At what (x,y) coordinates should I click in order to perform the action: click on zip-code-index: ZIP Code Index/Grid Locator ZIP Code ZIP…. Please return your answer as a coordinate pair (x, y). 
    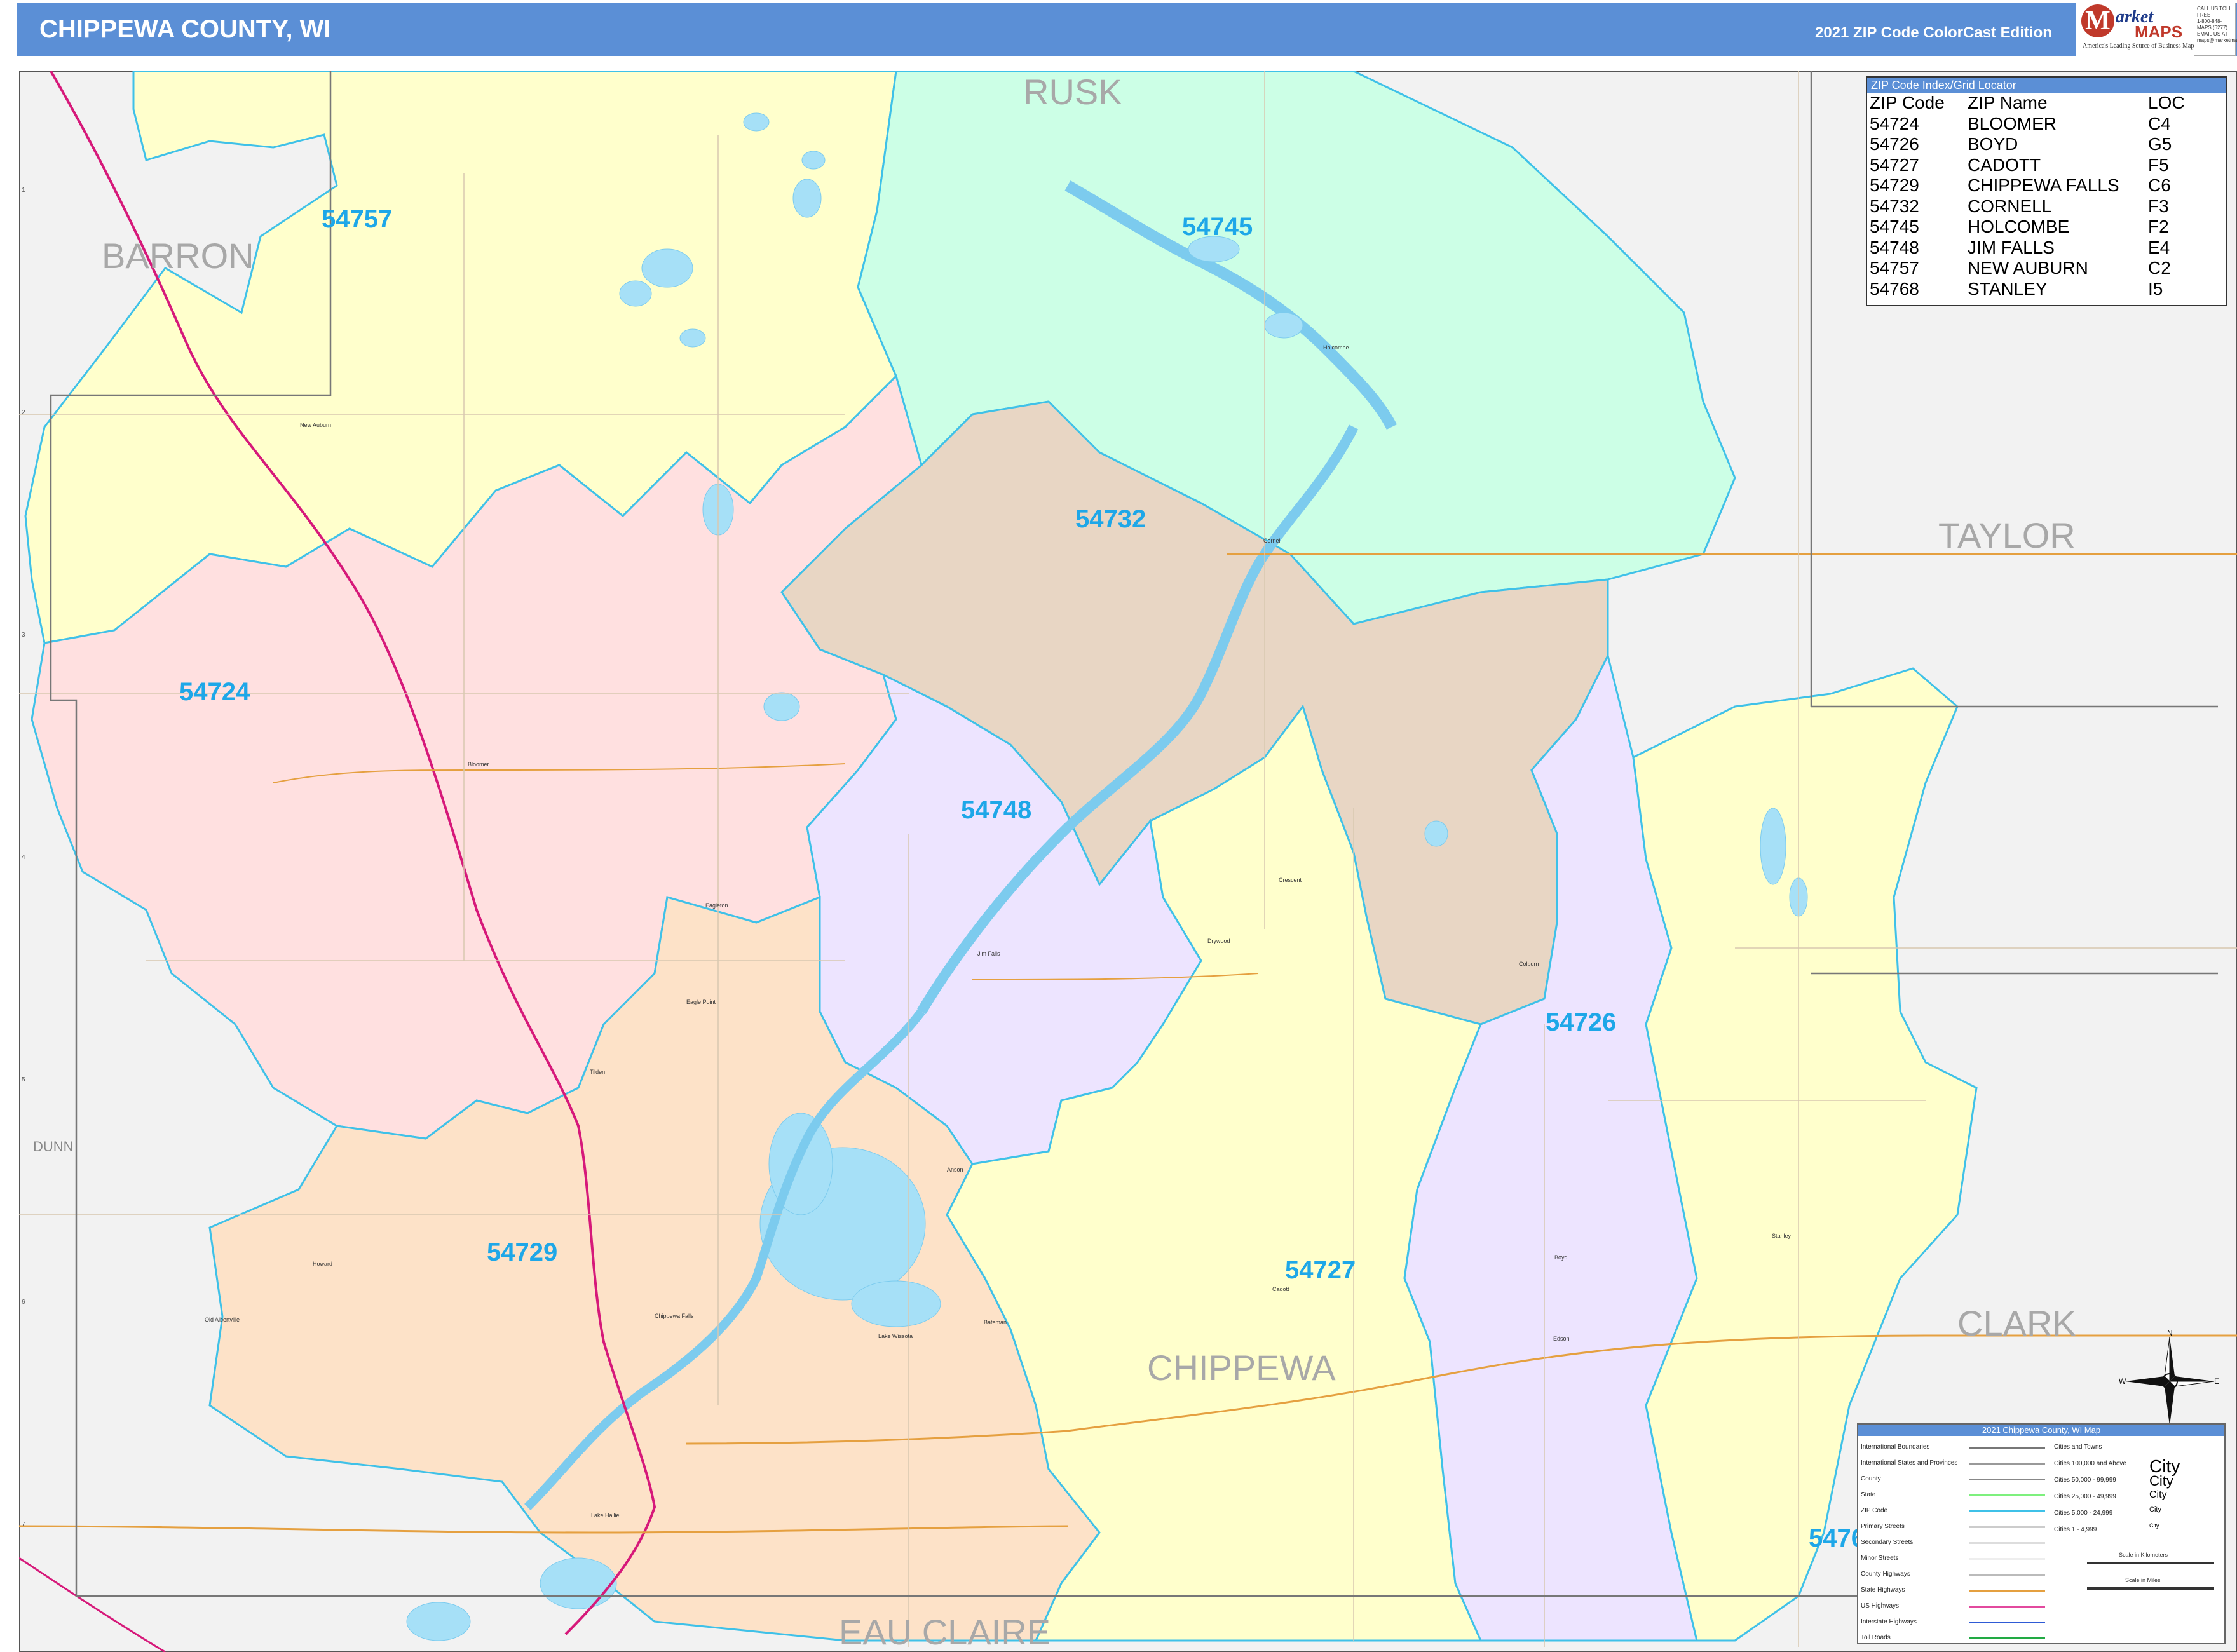
    Looking at the image, I should click on (2046, 191).